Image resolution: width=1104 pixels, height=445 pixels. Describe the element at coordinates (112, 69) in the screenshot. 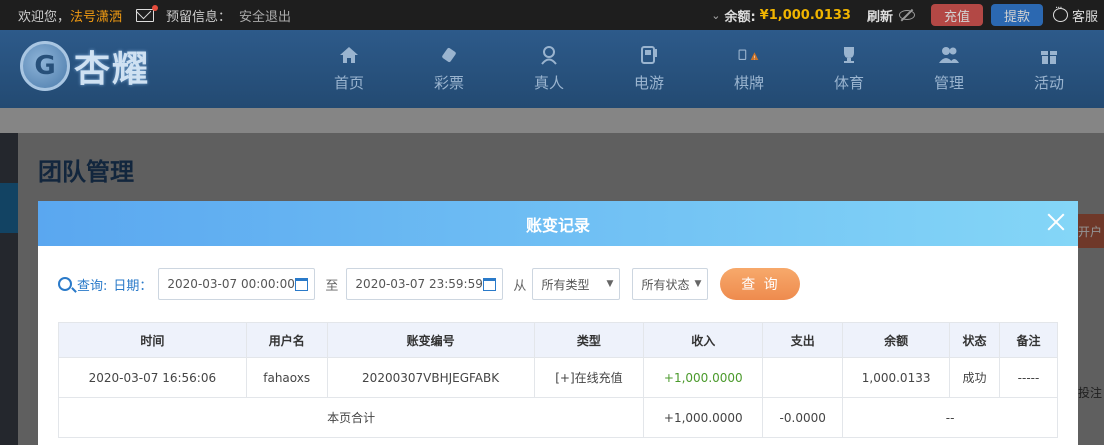

I see `logo-text: 杏耀` at that location.